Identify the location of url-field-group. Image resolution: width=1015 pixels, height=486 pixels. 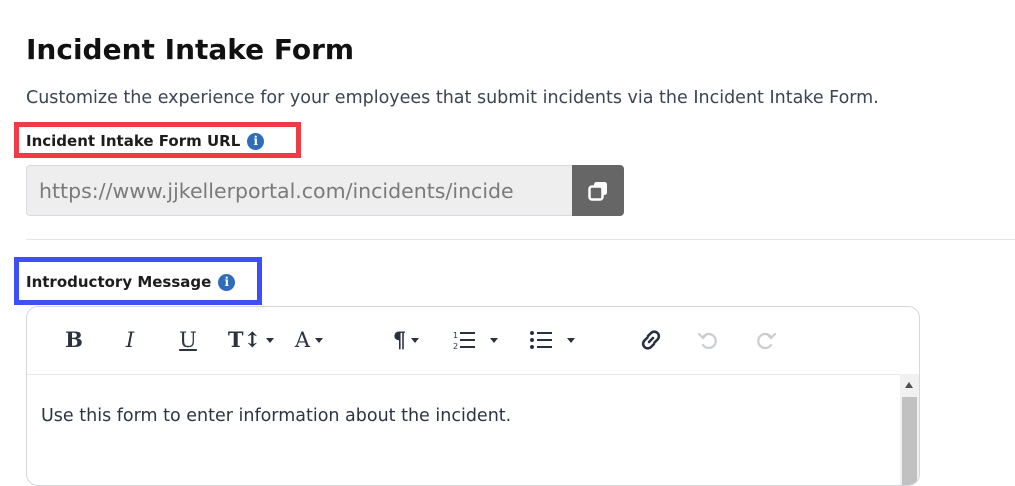
(325, 190).